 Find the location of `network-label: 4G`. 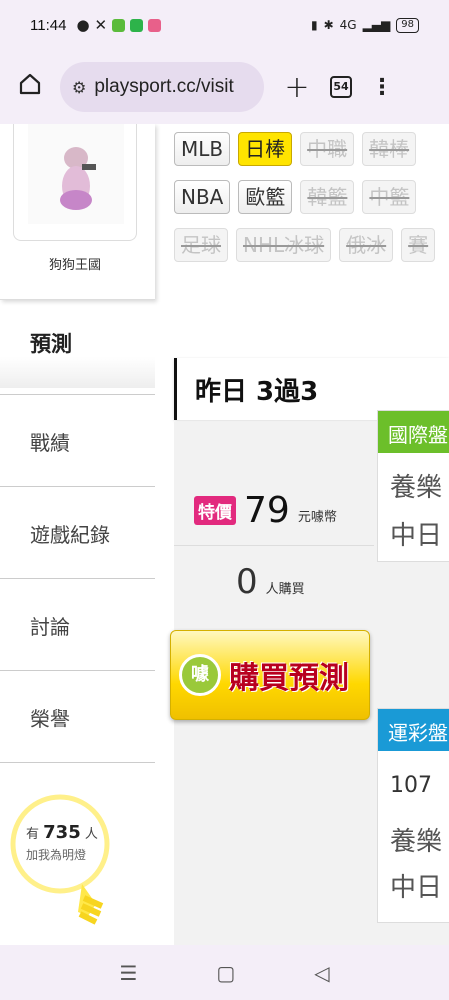

network-label: 4G is located at coordinates (348, 25).